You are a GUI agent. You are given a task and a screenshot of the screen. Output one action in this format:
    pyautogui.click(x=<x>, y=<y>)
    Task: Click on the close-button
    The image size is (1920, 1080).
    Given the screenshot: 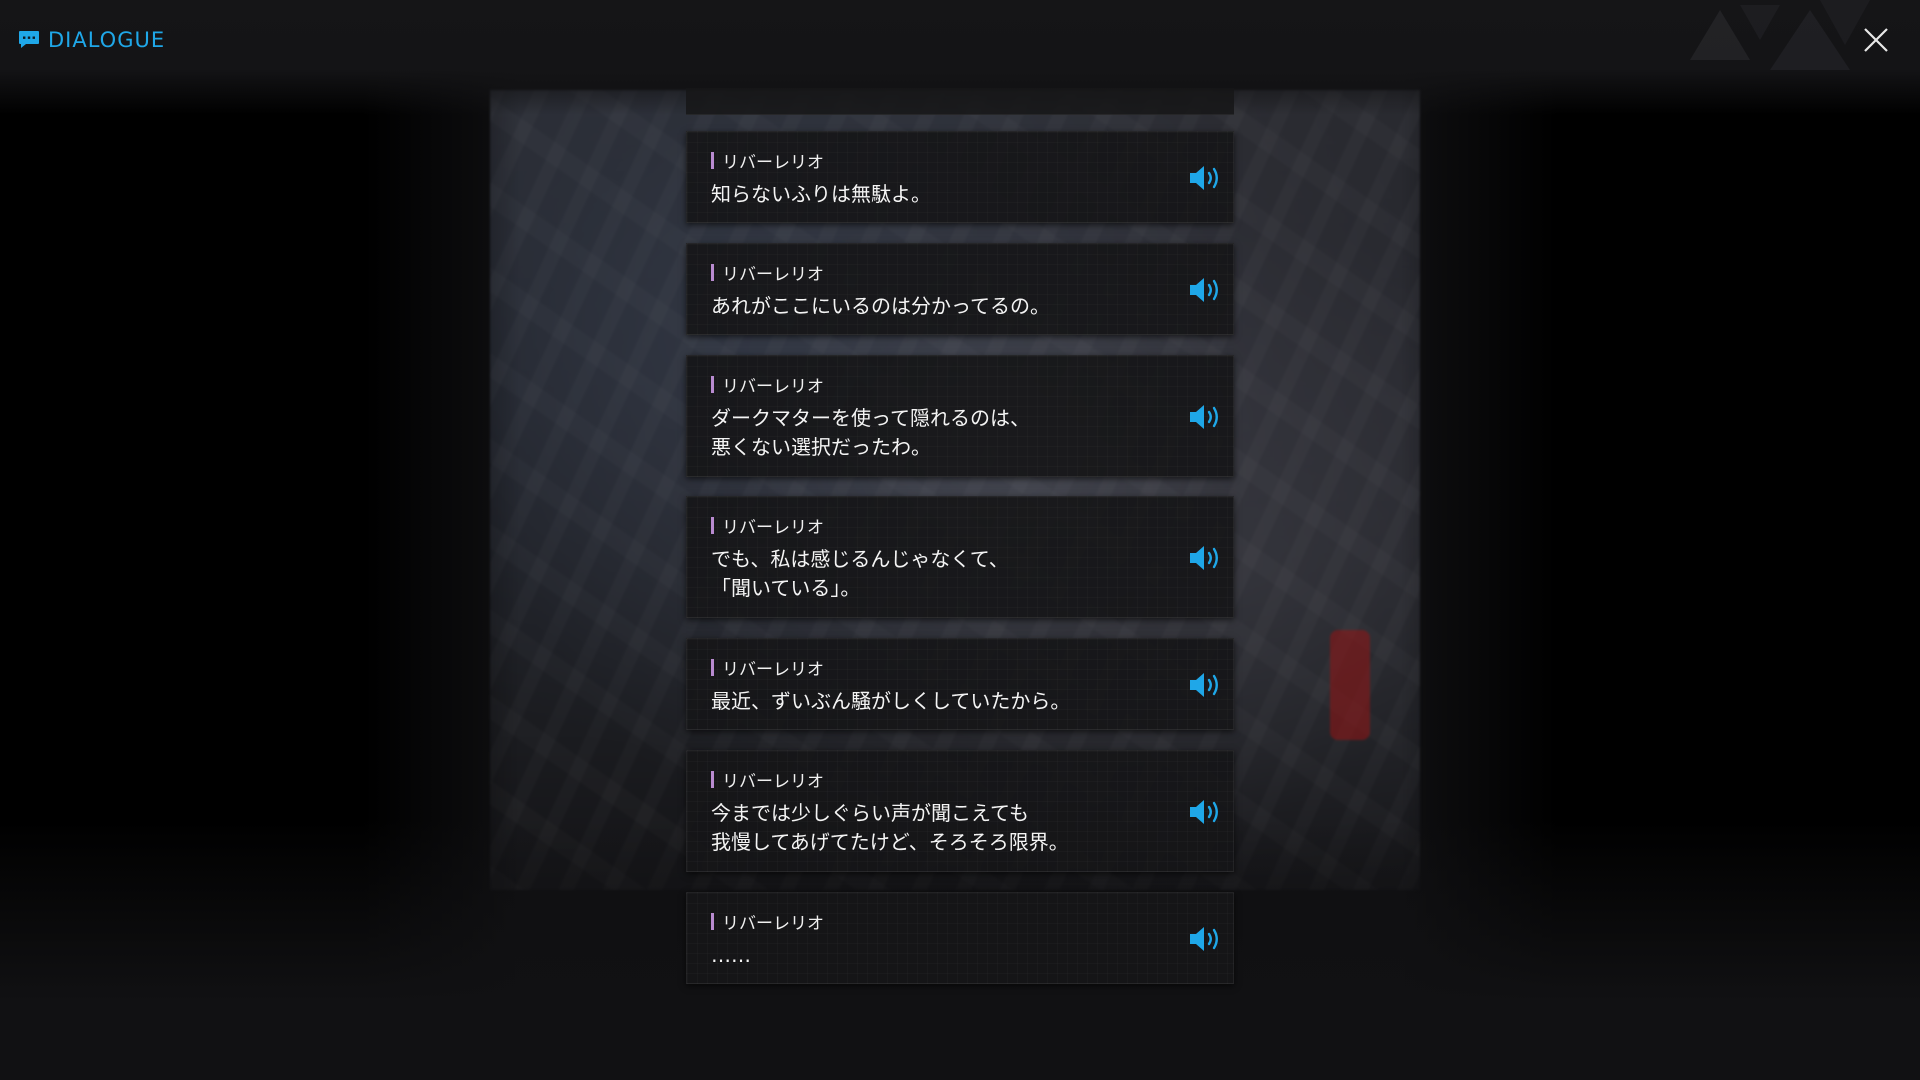 What is the action you would take?
    pyautogui.click(x=1876, y=40)
    